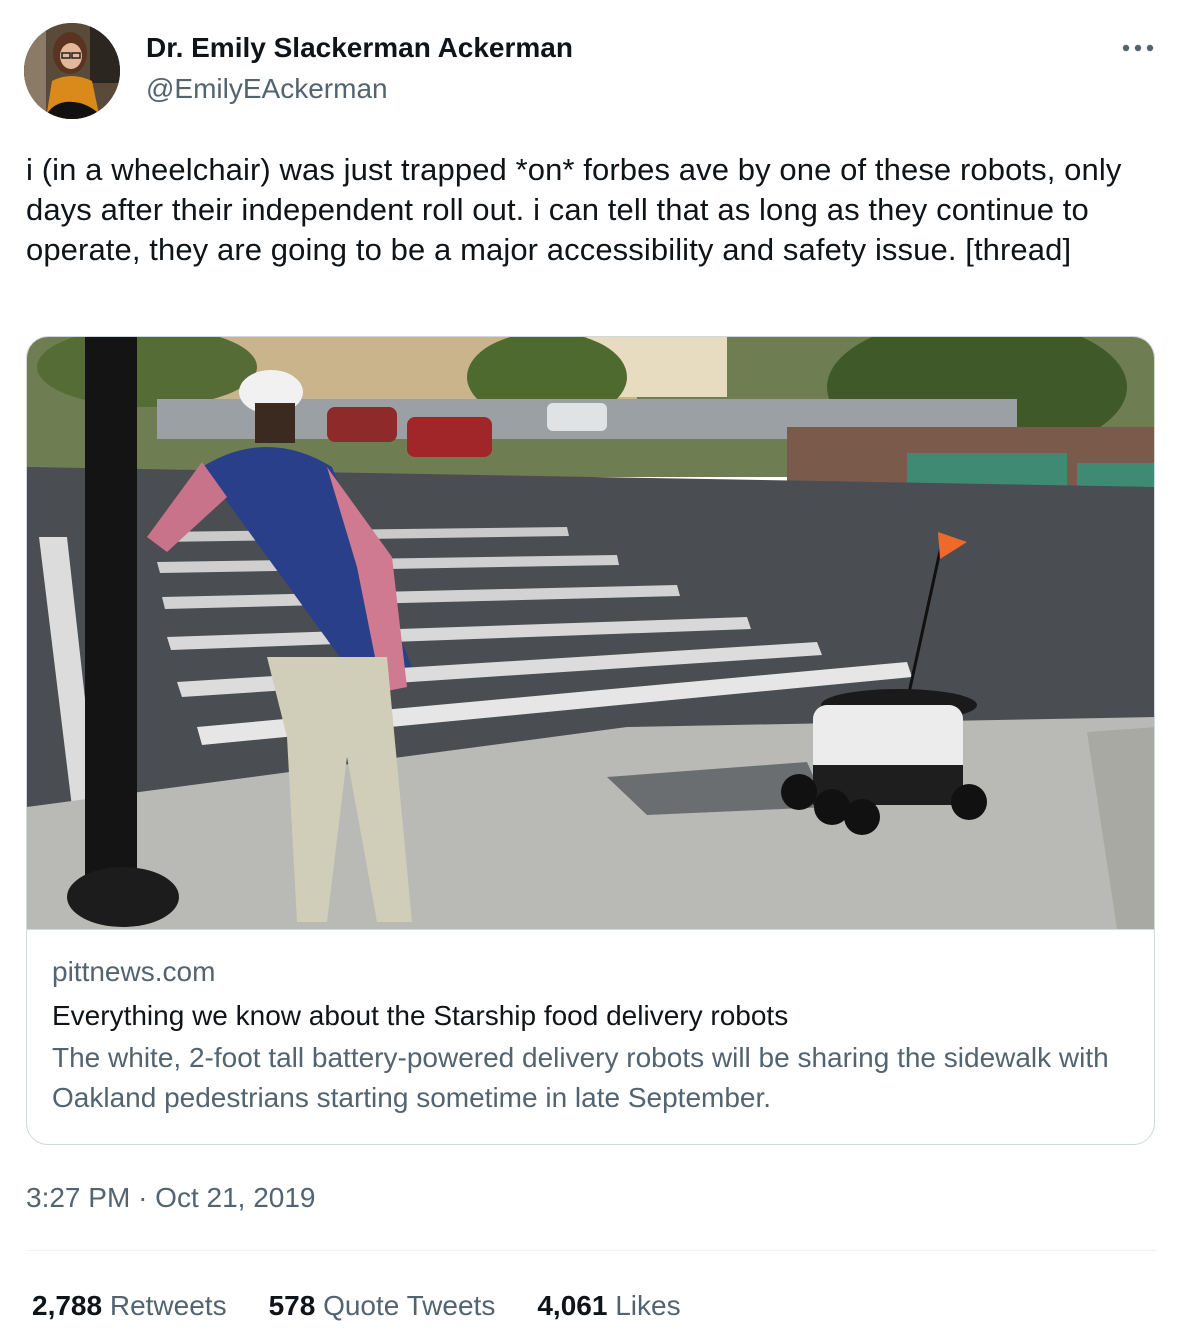 The width and height of the screenshot is (1181, 1339). What do you see at coordinates (267, 89) in the screenshot?
I see `author-handle: @EmilyEAckerman` at bounding box center [267, 89].